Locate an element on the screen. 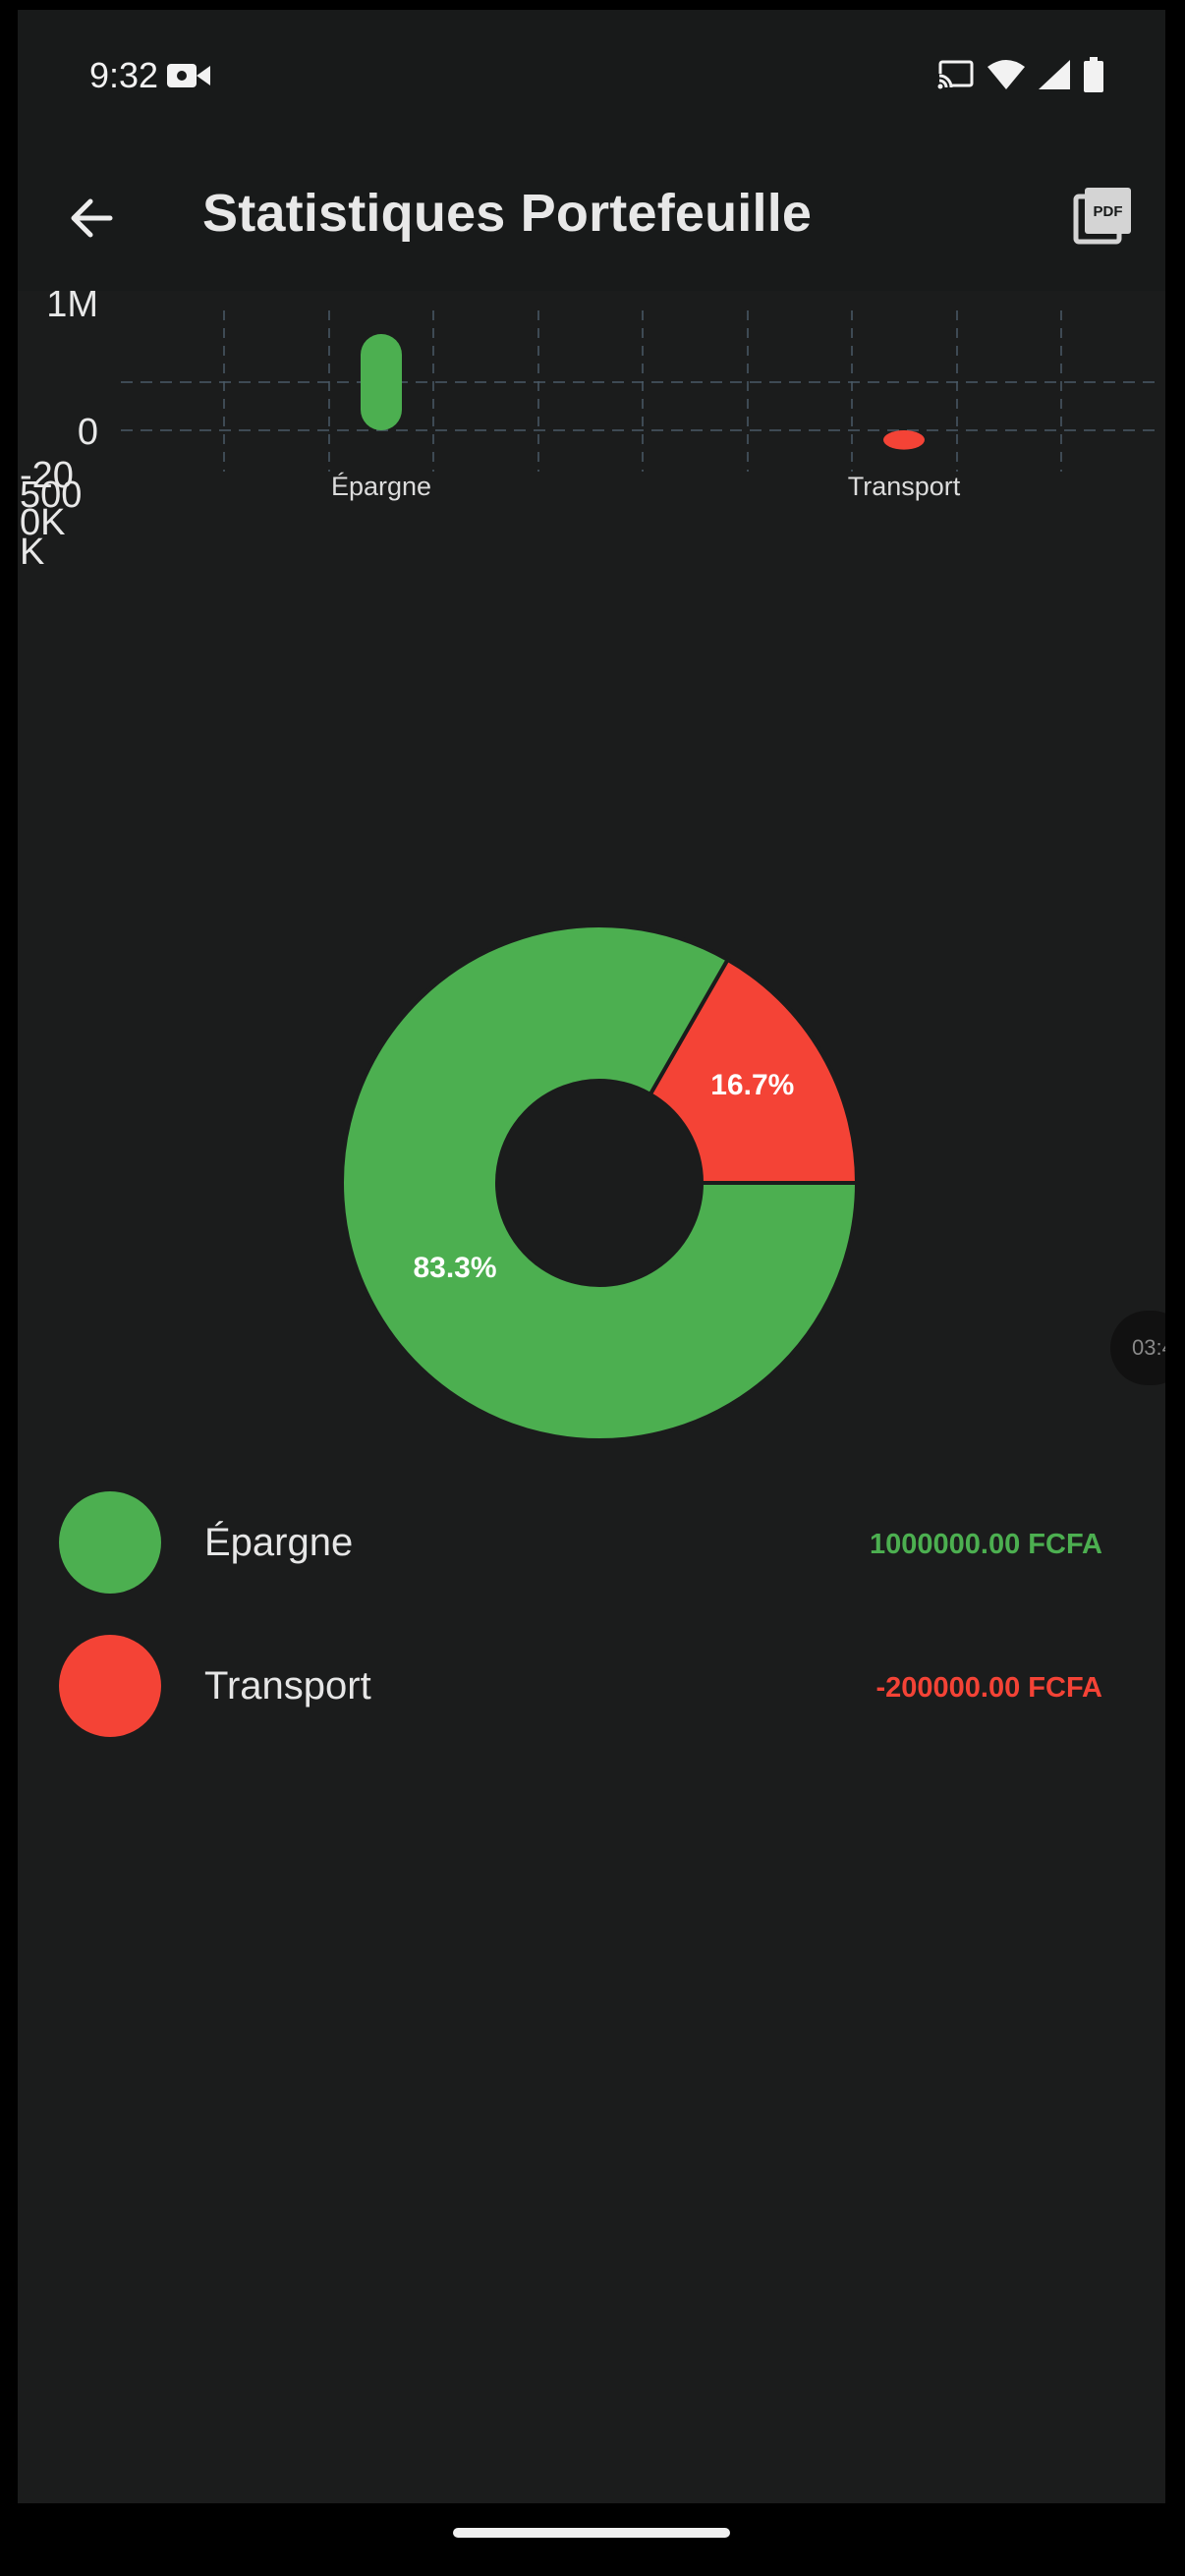 The height and width of the screenshot is (2576, 1185). x-axis-category-label: Transport is located at coordinates (905, 486).